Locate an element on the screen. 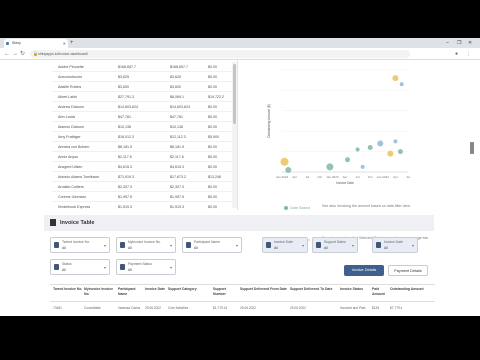 This screenshot has height=360, width=480. forward-icon: → is located at coordinates (15, 54).